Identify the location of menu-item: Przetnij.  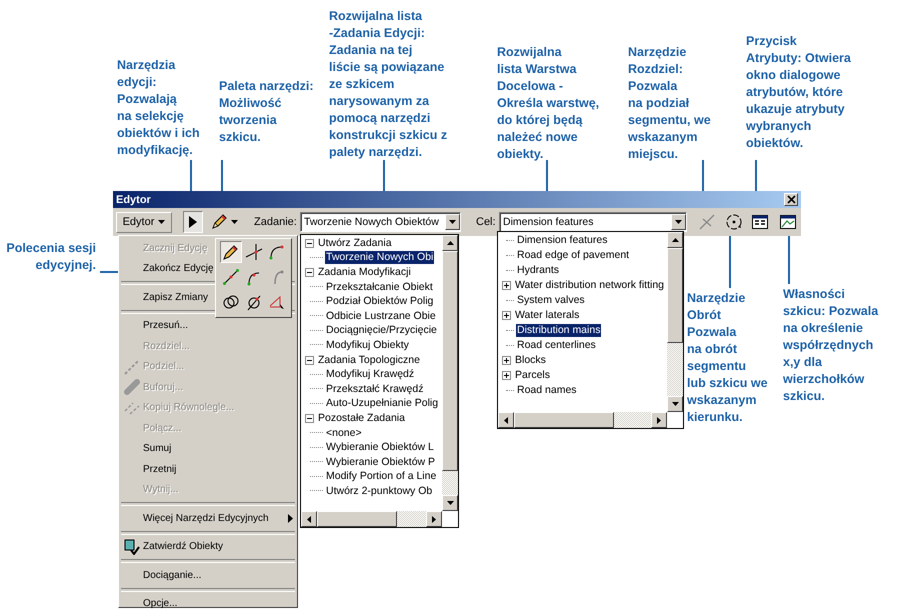
(208, 469).